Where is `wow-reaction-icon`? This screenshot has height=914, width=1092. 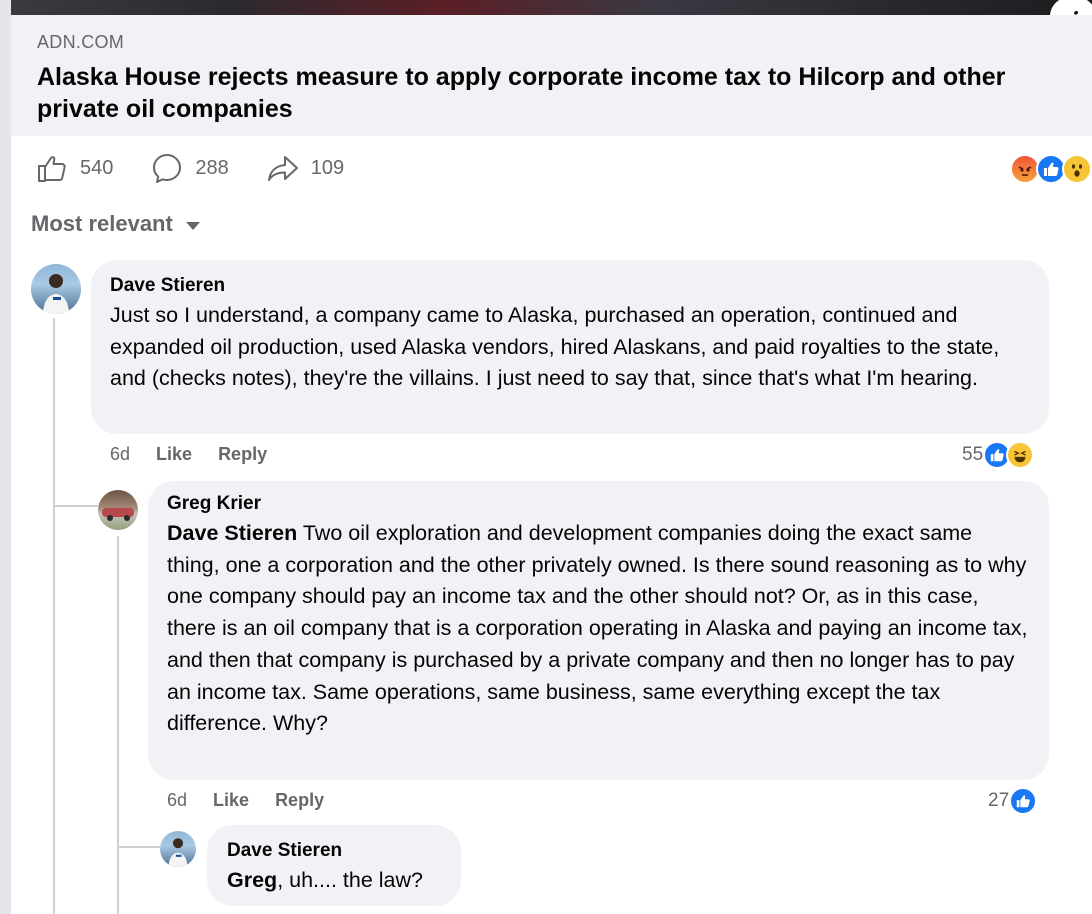
wow-reaction-icon is located at coordinates (1077, 169).